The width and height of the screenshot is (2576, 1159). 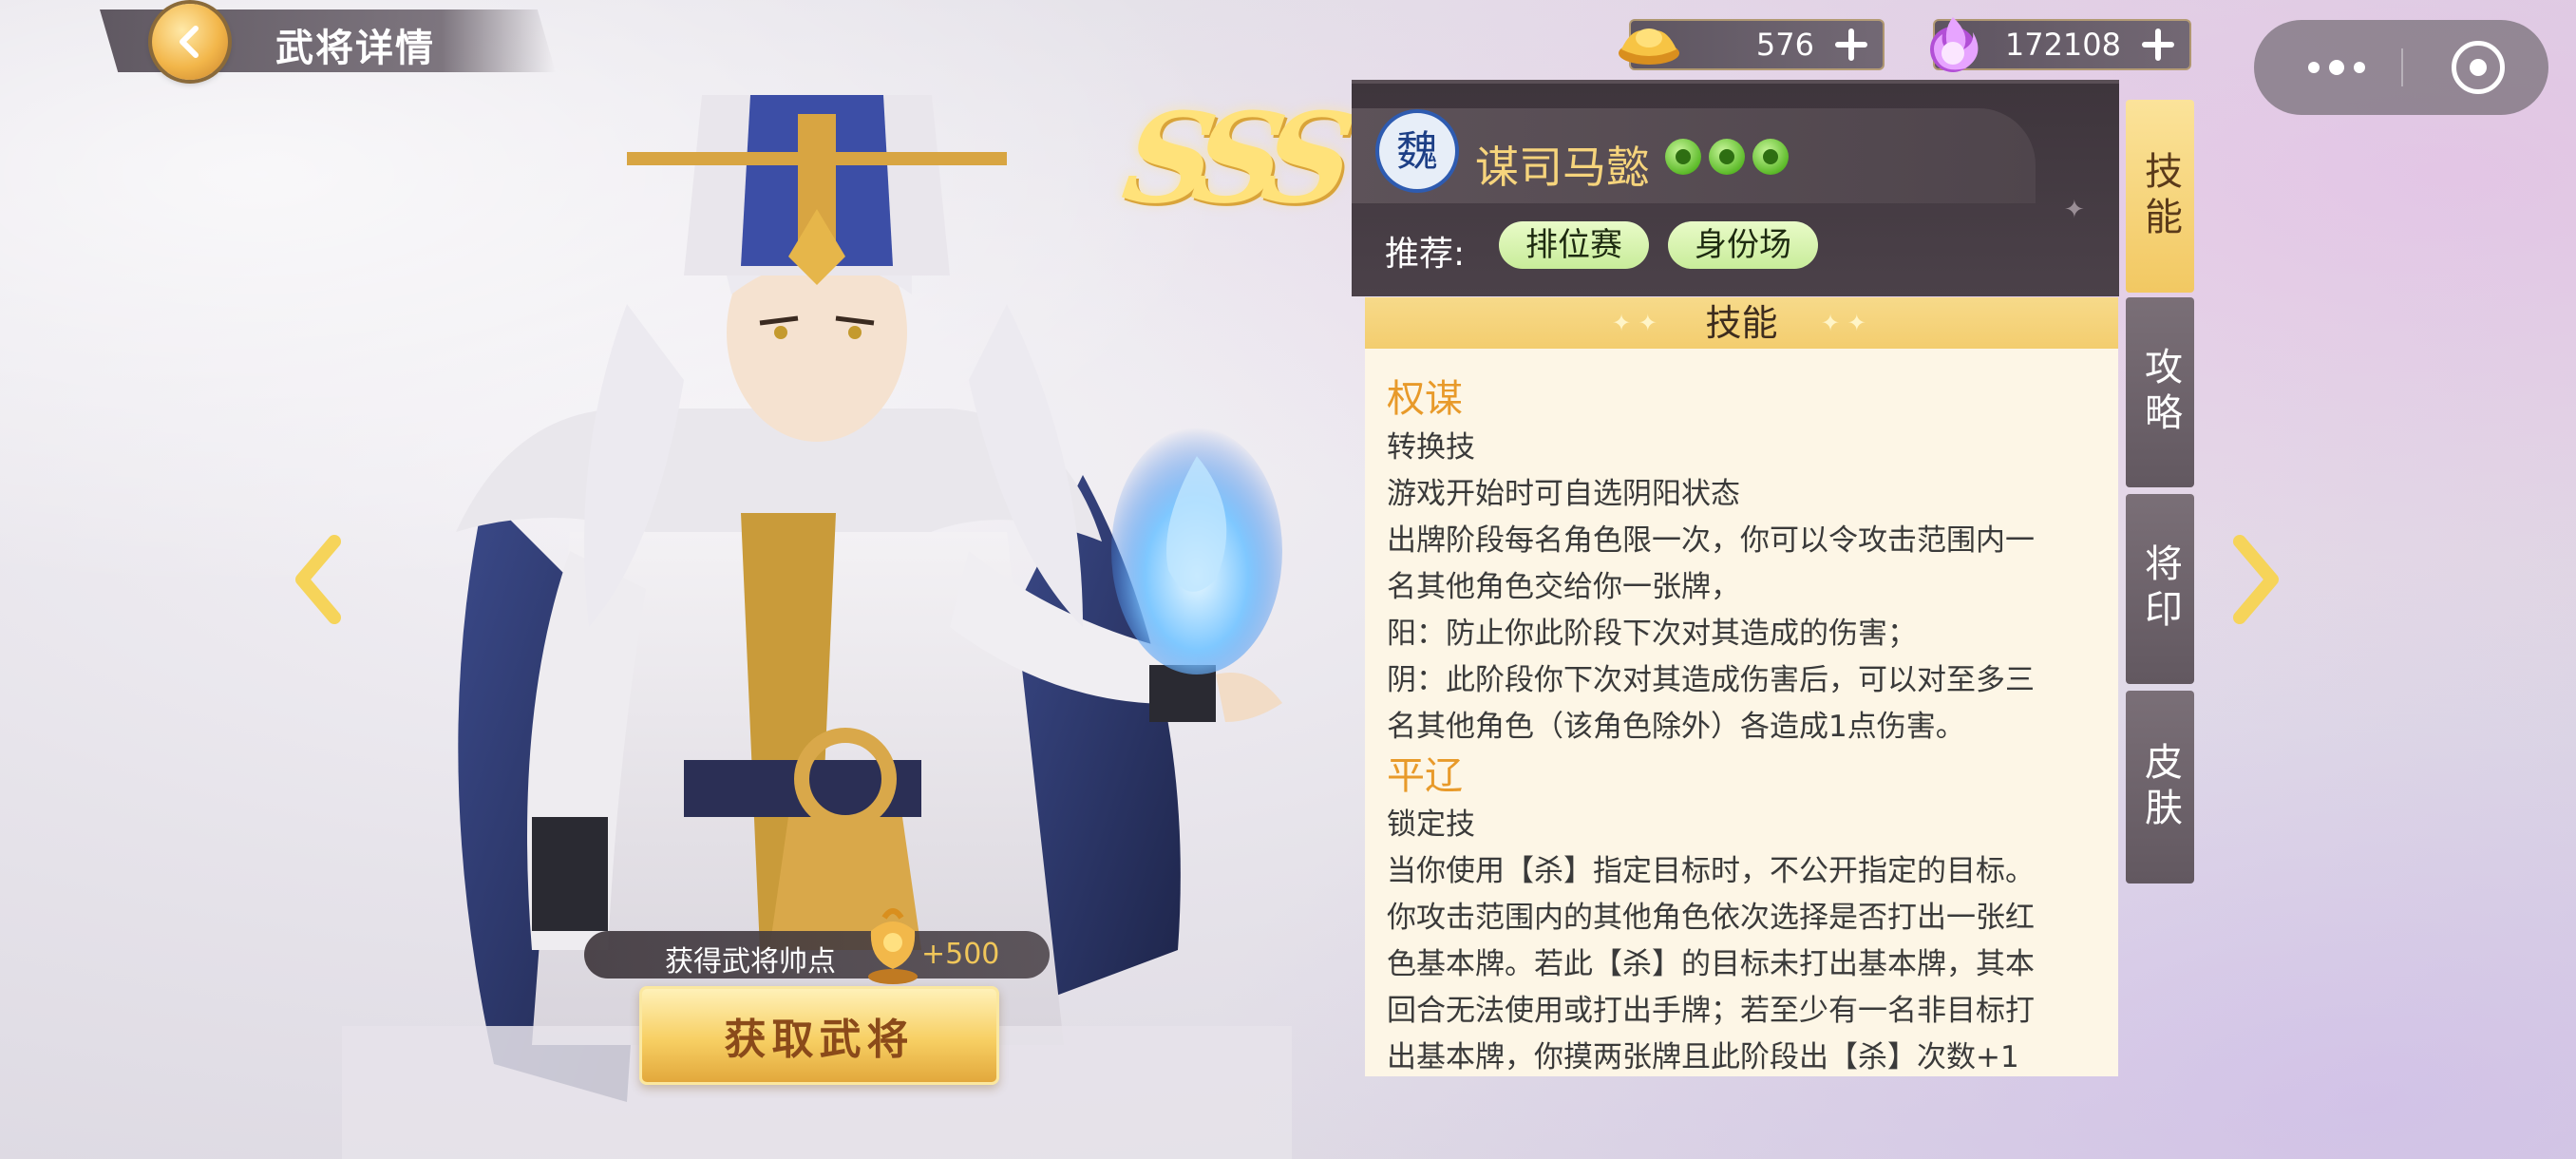 What do you see at coordinates (1743, 245) in the screenshot?
I see `recommend-tag-identity: 身份场` at bounding box center [1743, 245].